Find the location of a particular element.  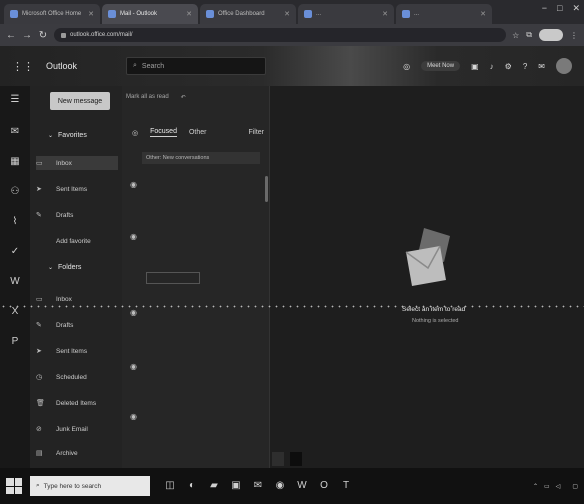

tab-title: Mail - Outlook is located at coordinates (139, 14).